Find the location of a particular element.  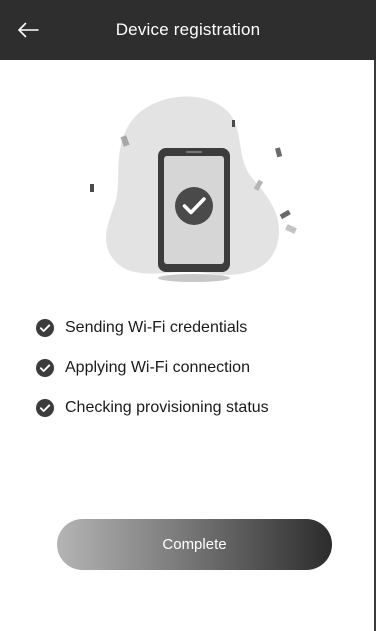

page-title: Device registration is located at coordinates (188, 29).